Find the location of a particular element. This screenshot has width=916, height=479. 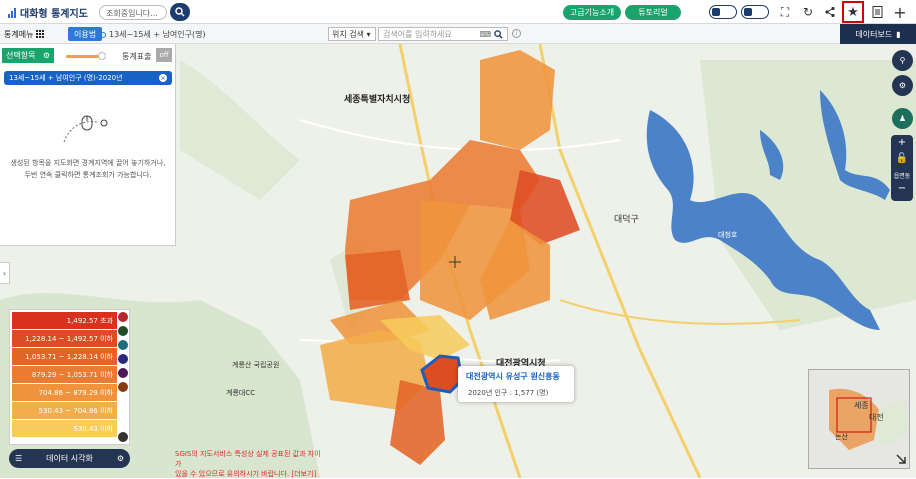

select-item-label: 선택항목 is located at coordinates (21, 55).